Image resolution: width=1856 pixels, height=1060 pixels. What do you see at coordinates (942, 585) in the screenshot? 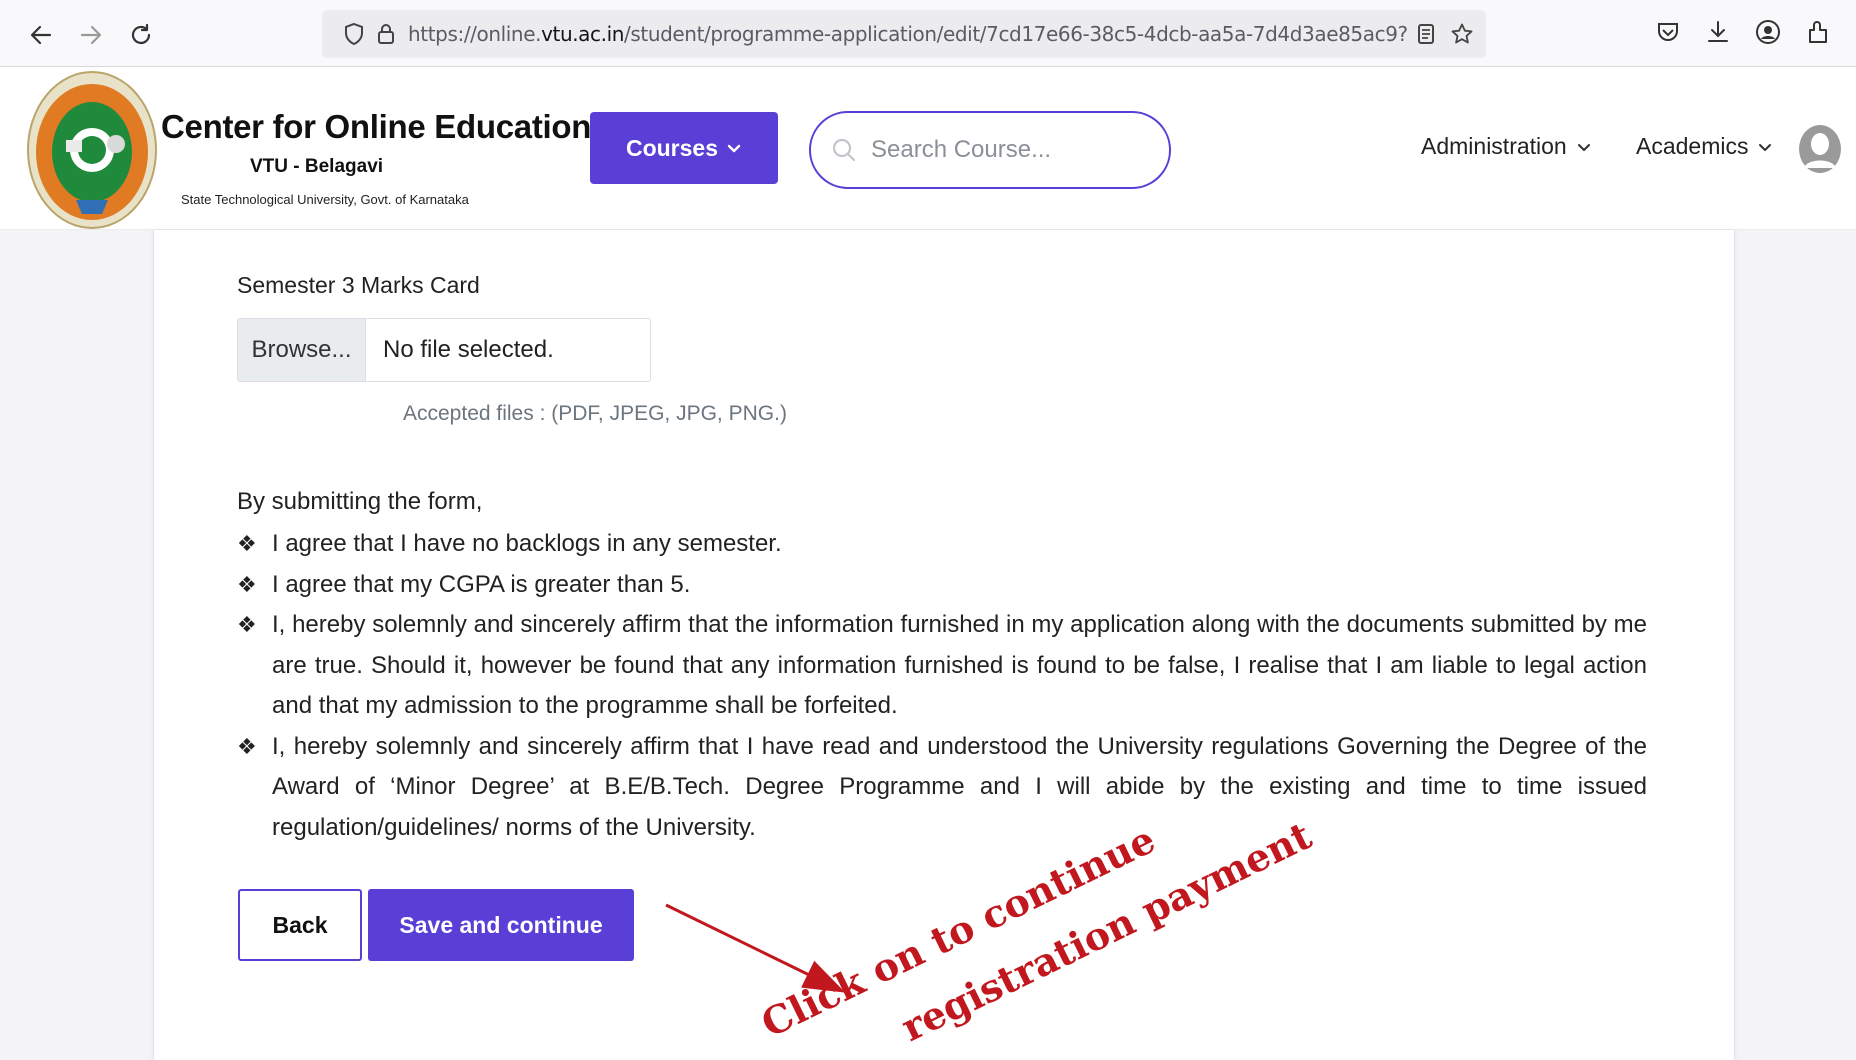
I see `list-item: ❖ I agree that my CGPA is greater than 5.` at bounding box center [942, 585].